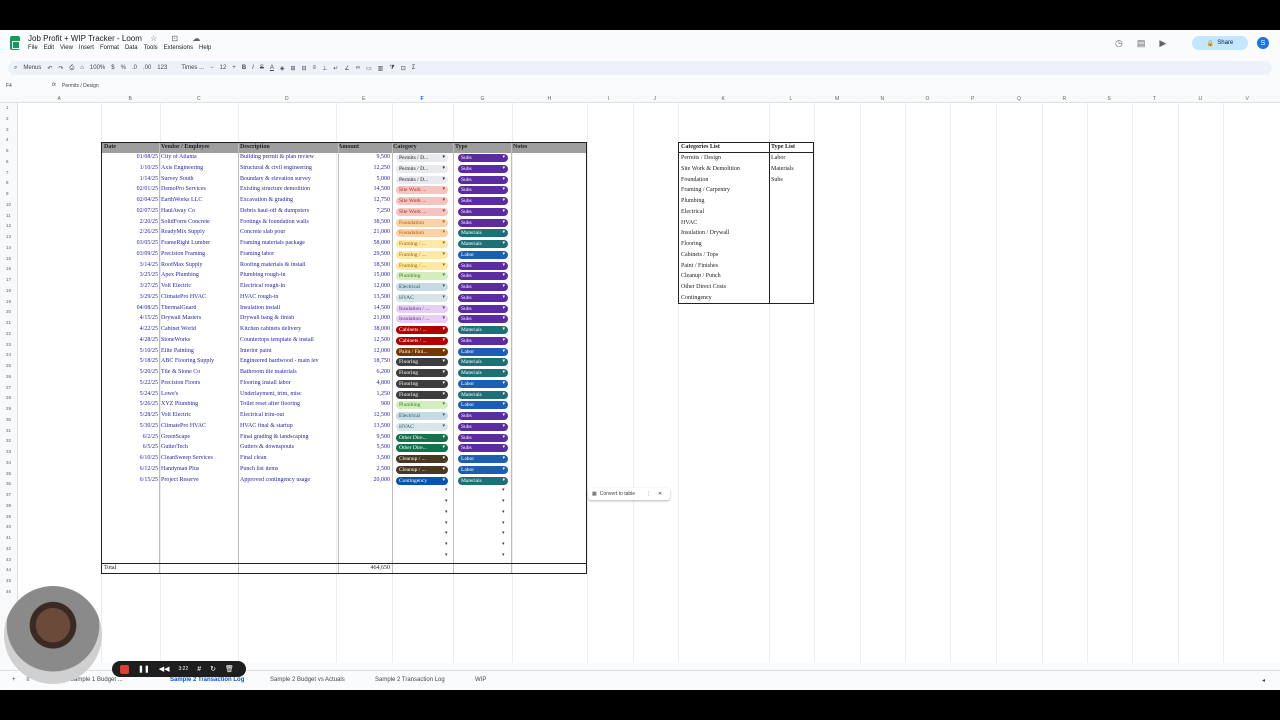 This screenshot has width=1280, height=720. Describe the element at coordinates (503, 544) in the screenshot. I see `empty-type-dropdown: ▾` at that location.